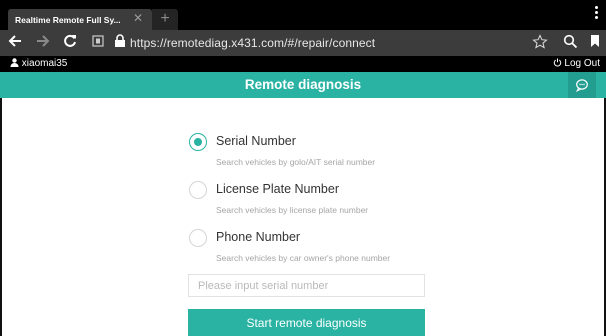  Describe the element at coordinates (198, 238) in the screenshot. I see `radio-phone-number` at that location.